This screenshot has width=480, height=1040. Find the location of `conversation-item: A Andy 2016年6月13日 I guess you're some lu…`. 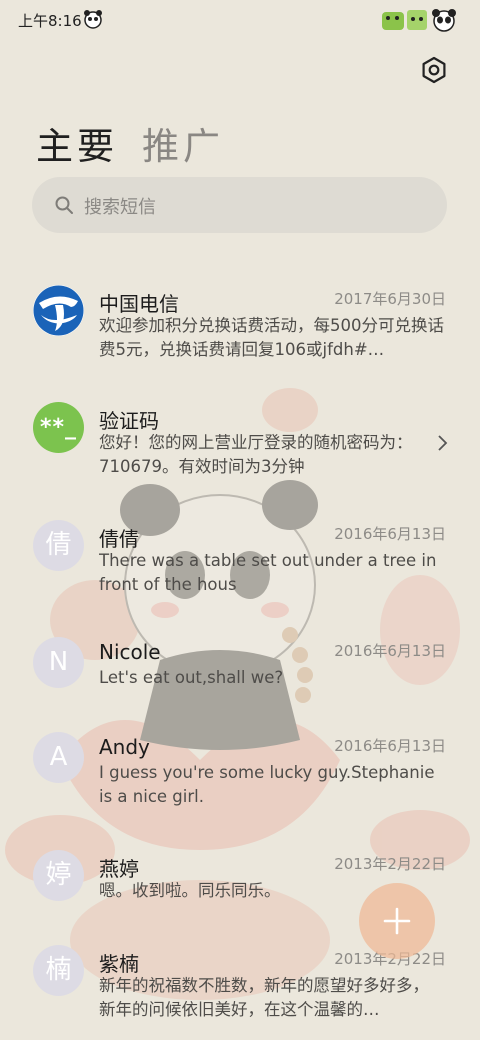

conversation-item: A Andy 2016年6月13日 I guess you're some lu… is located at coordinates (240, 774).